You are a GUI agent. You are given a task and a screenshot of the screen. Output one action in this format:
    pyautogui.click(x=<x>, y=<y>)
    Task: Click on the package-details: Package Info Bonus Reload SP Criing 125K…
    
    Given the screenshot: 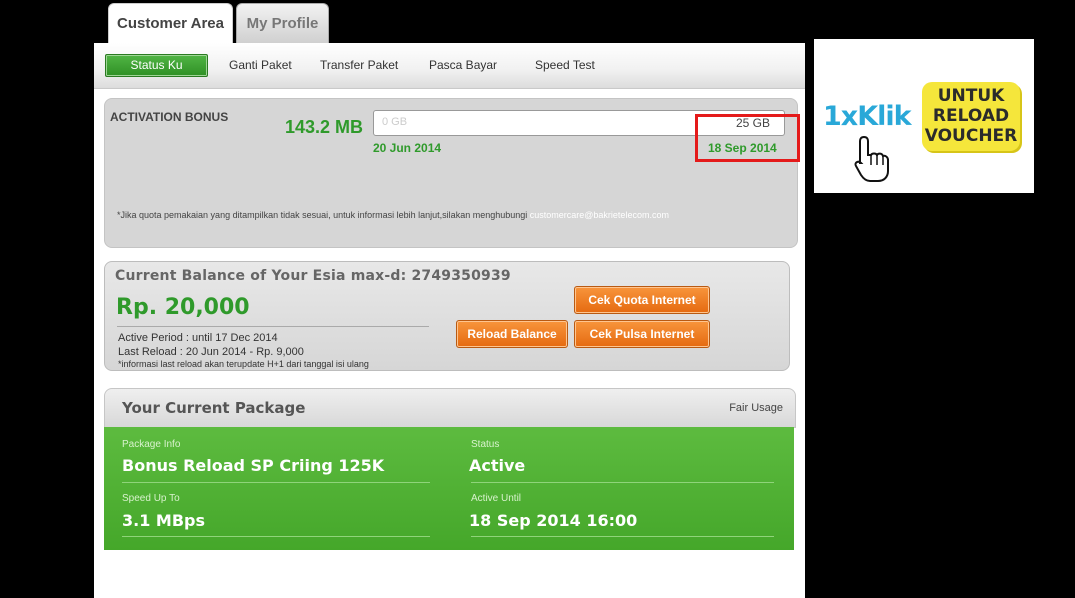 What is the action you would take?
    pyautogui.click(x=449, y=488)
    